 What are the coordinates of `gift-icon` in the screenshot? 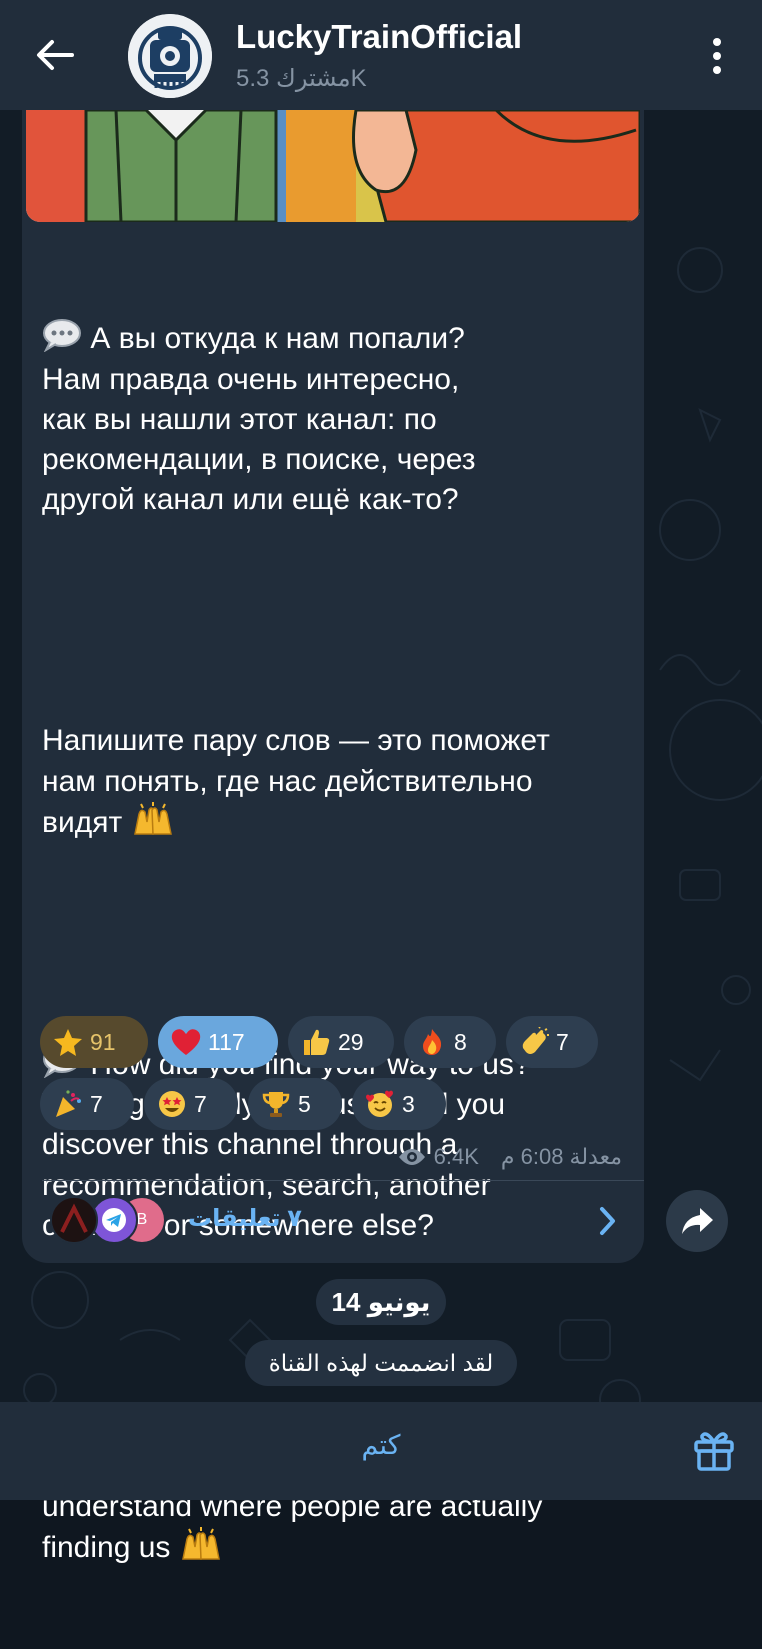 It's located at (714, 1451).